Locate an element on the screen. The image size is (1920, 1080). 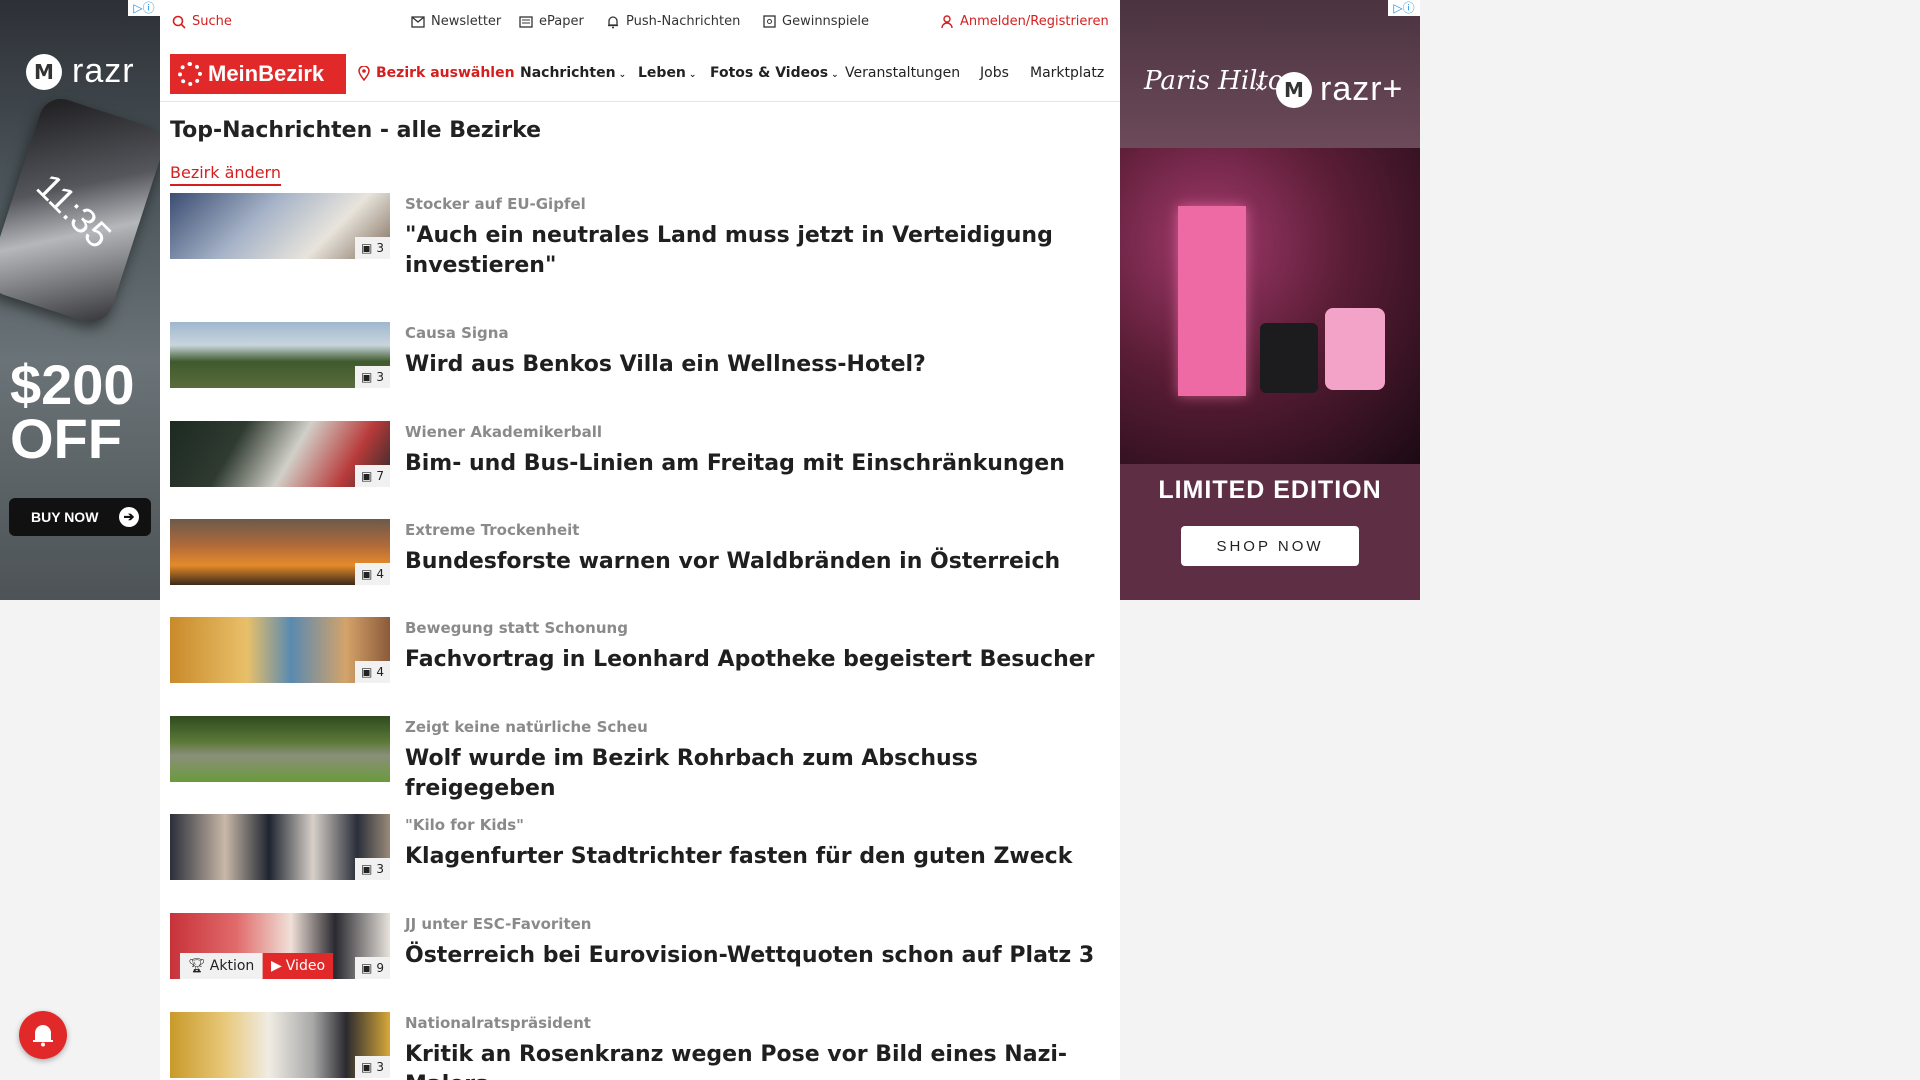
aktion-badge: 🏆︎ Aktion is located at coordinates (221, 966).